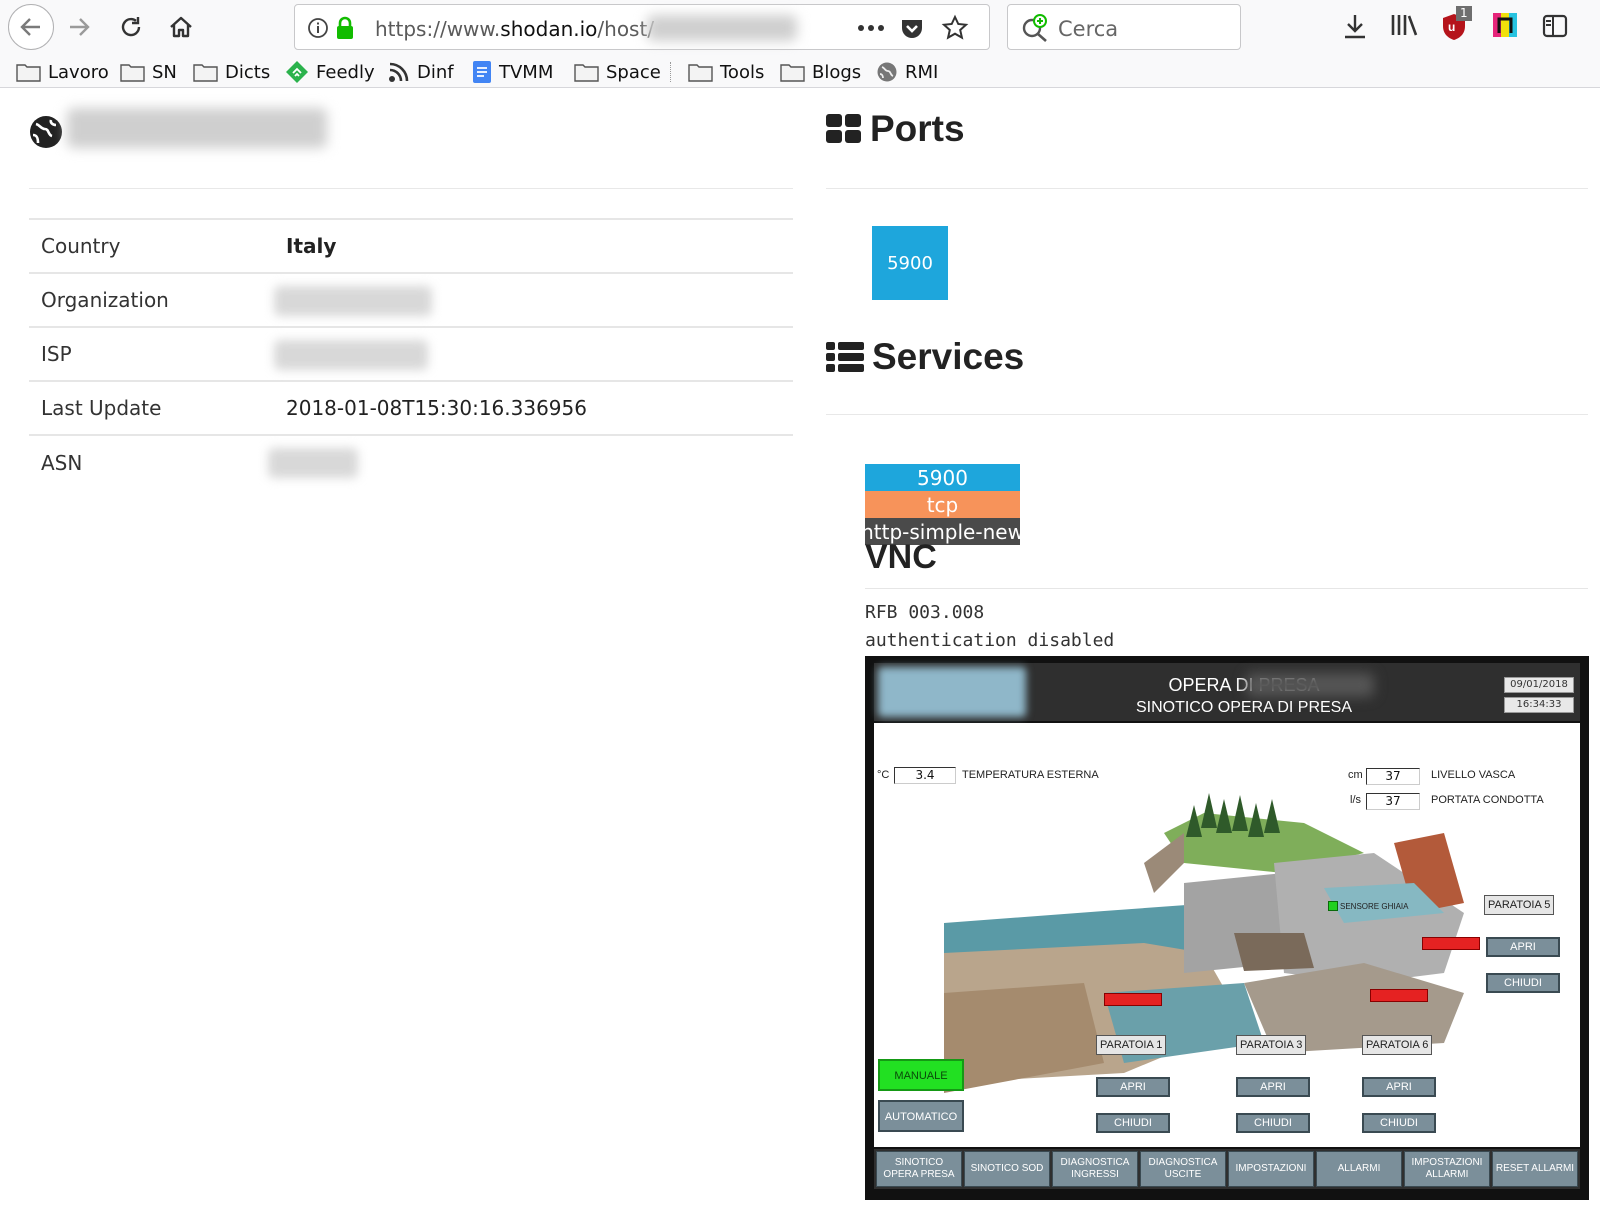 The width and height of the screenshot is (1600, 1230). Describe the element at coordinates (62, 72) in the screenshot. I see `bookmark-lavoro: Lavoro` at that location.